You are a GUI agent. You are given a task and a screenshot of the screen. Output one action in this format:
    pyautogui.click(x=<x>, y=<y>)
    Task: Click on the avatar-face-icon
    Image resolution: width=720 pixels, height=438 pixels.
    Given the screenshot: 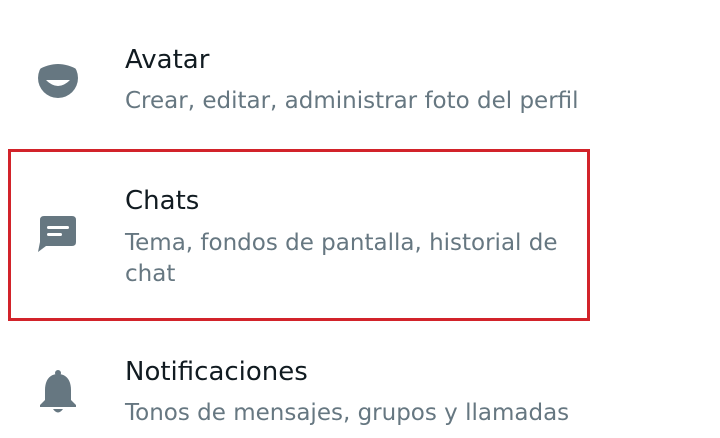 What is the action you would take?
    pyautogui.click(x=58, y=78)
    